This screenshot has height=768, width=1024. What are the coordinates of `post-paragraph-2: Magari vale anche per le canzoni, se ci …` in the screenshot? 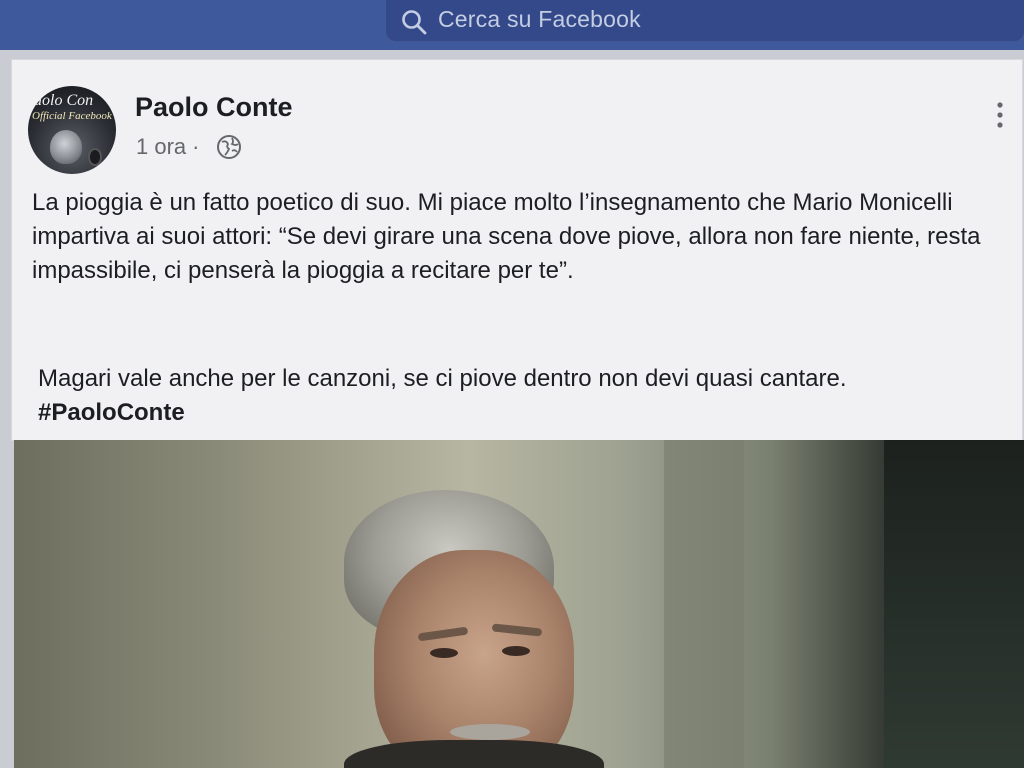 It's located at (498, 396).